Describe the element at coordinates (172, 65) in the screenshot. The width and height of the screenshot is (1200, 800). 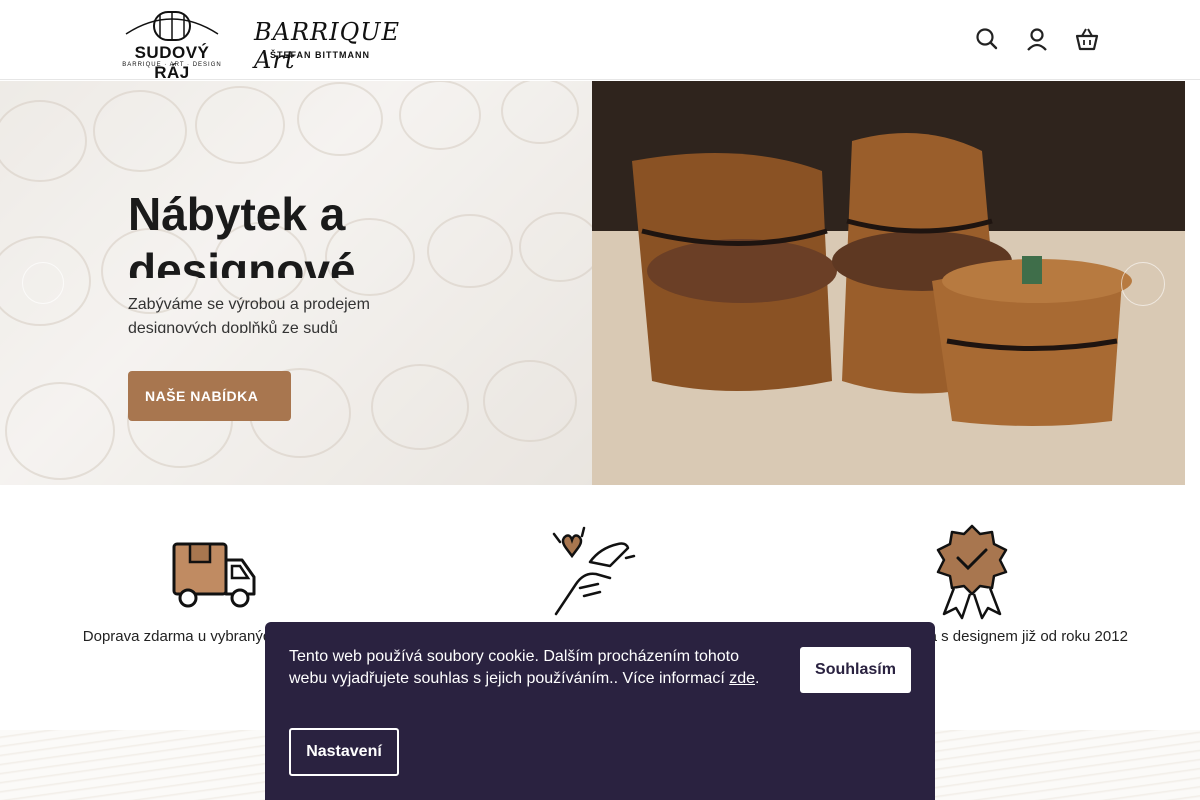
I see `logo-subtitle: BARRIQUE · ART · DESIGN` at that location.